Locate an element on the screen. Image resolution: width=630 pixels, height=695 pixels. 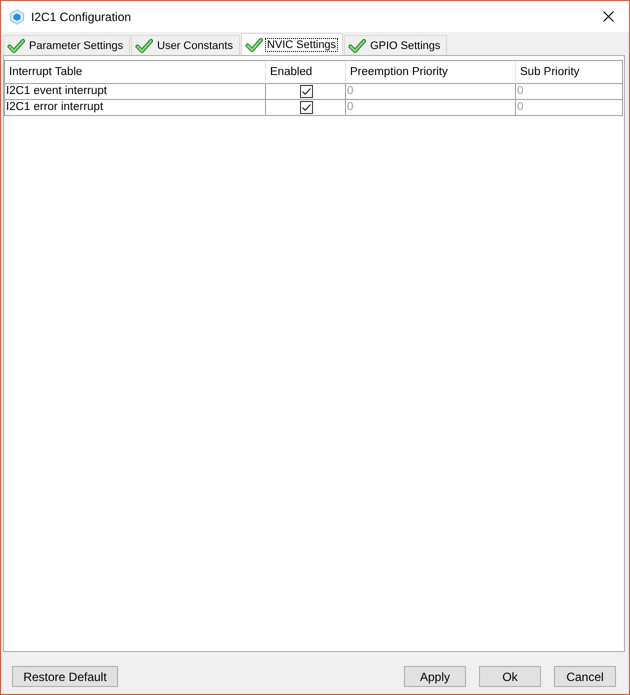
column-header: Interrupt Table is located at coordinates (135, 72).